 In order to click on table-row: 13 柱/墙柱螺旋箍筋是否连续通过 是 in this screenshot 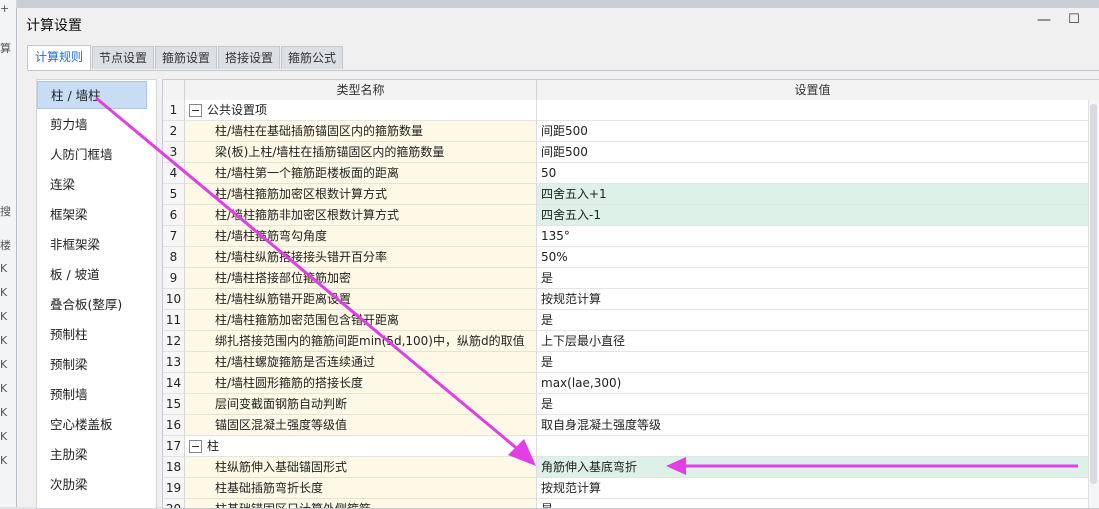, I will do `click(625, 362)`.